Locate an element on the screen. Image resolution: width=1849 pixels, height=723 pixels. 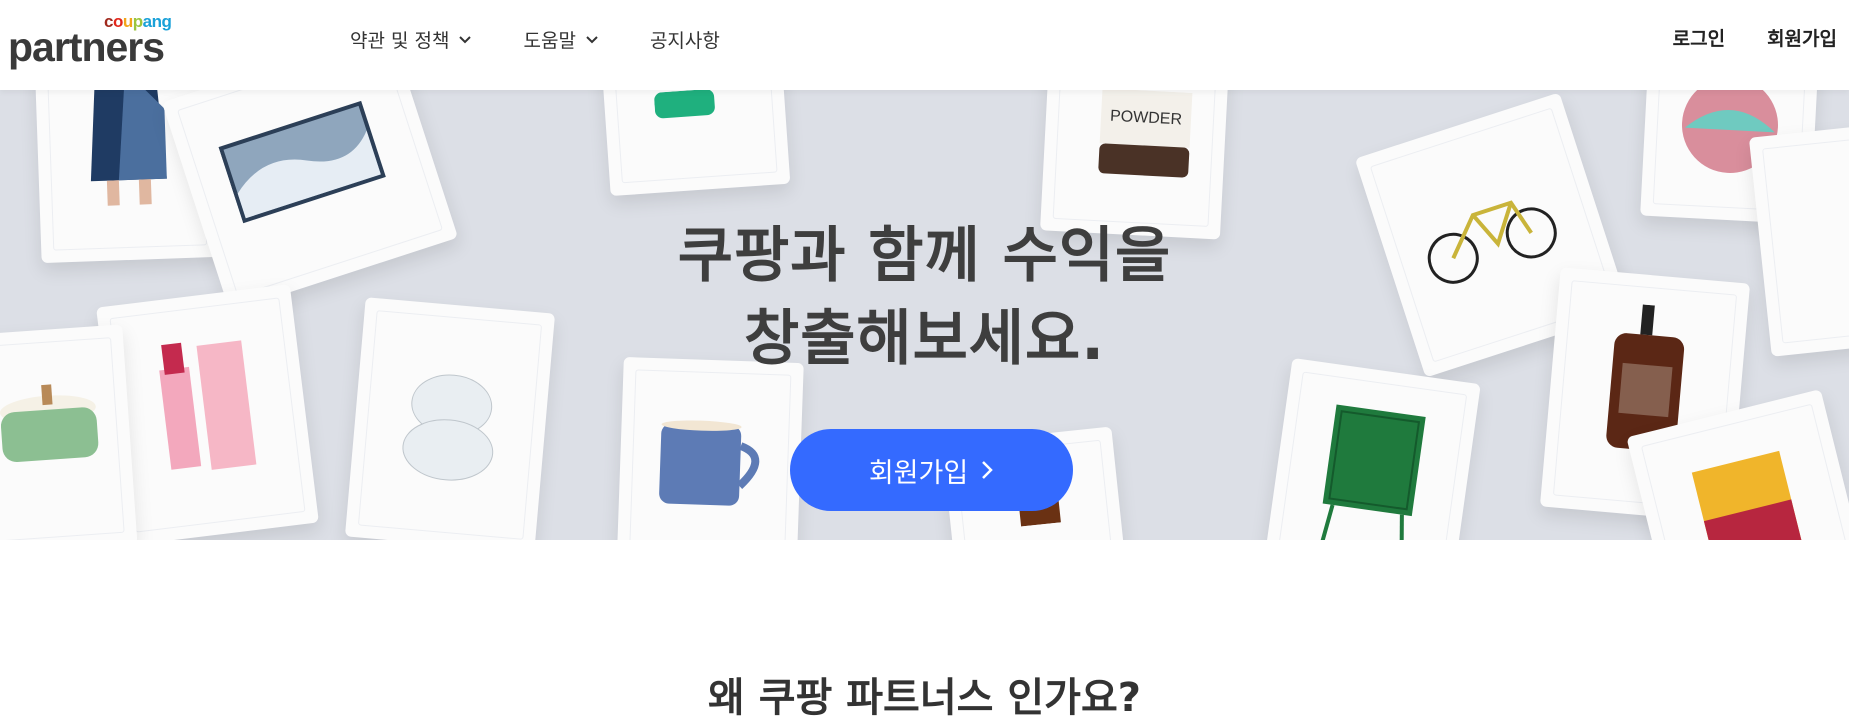
nav-item-help: 도움말 is located at coordinates (561, 39).